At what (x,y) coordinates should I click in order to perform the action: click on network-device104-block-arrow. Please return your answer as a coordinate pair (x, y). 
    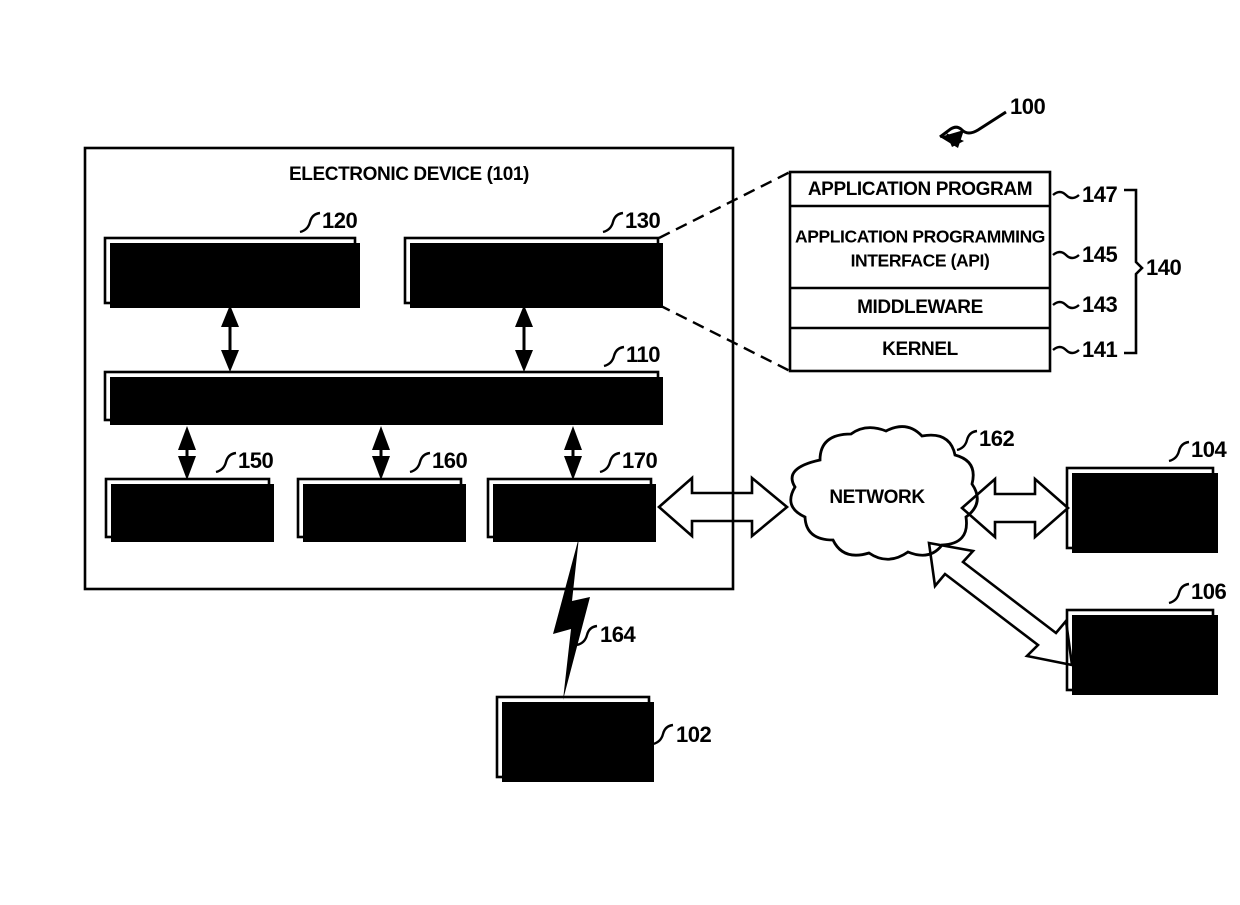
    Looking at the image, I should click on (1015, 508).